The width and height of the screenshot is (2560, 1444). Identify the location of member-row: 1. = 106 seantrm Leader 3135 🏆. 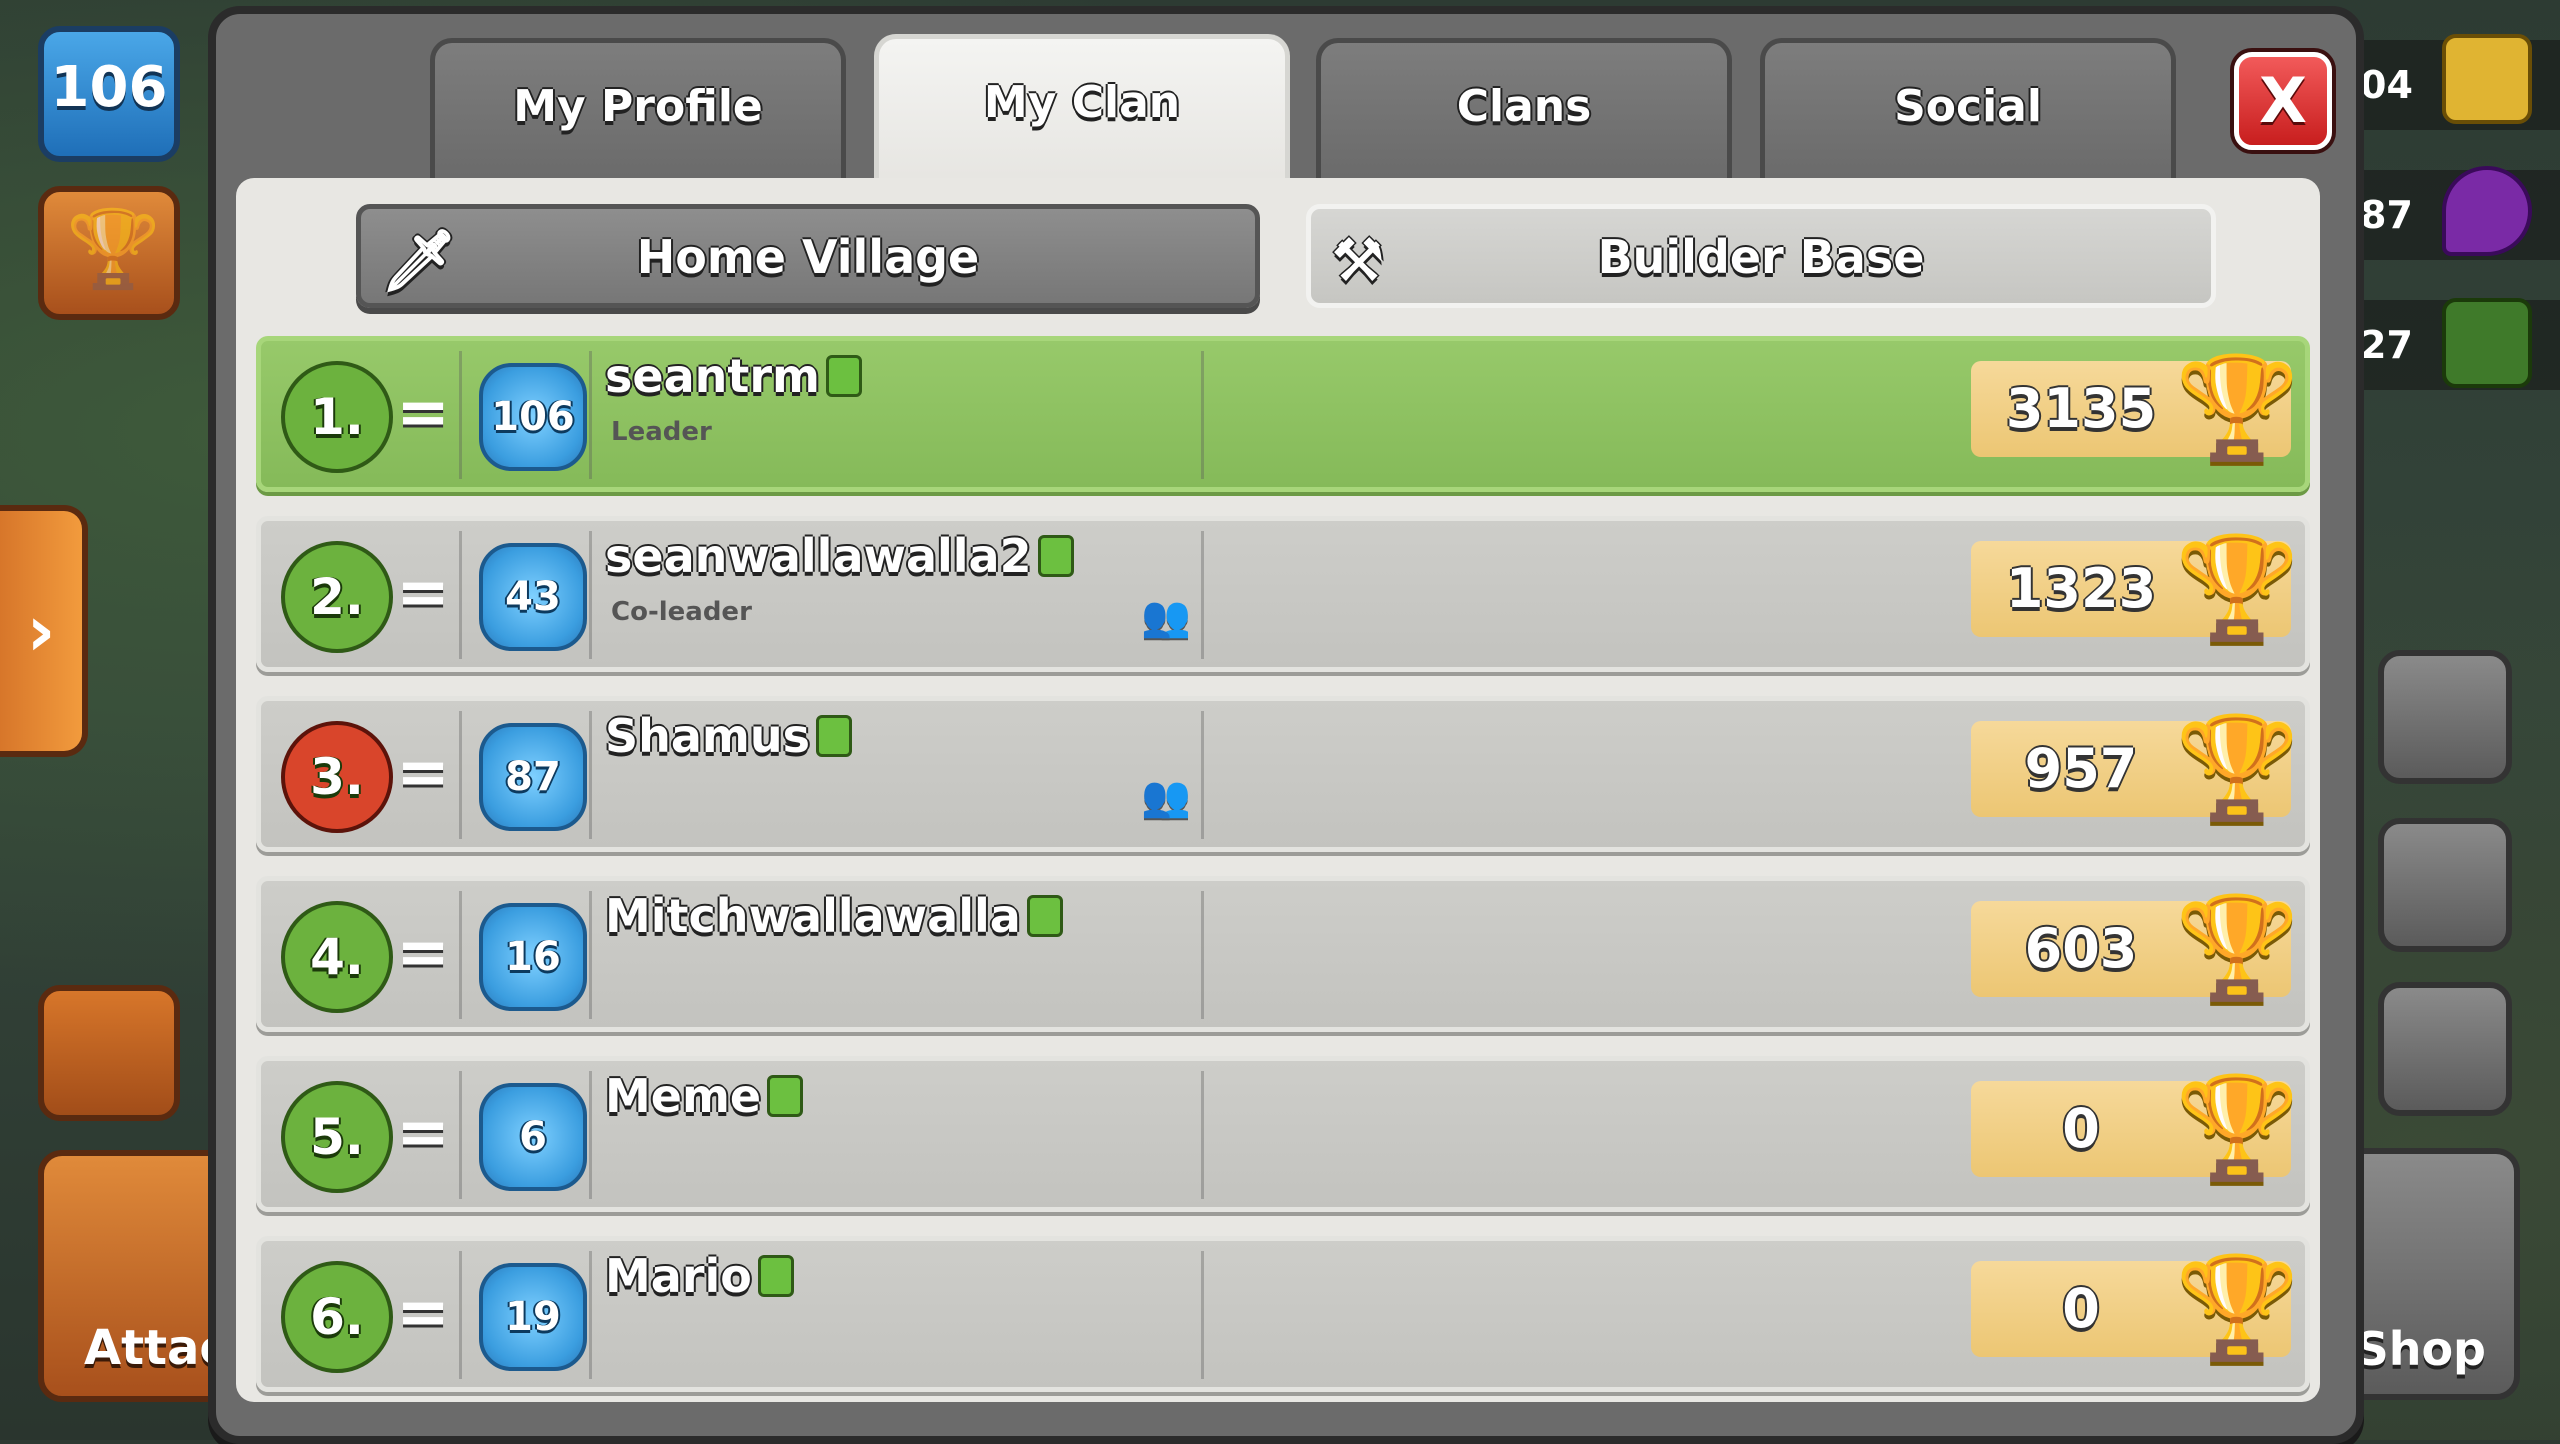
(1283, 414).